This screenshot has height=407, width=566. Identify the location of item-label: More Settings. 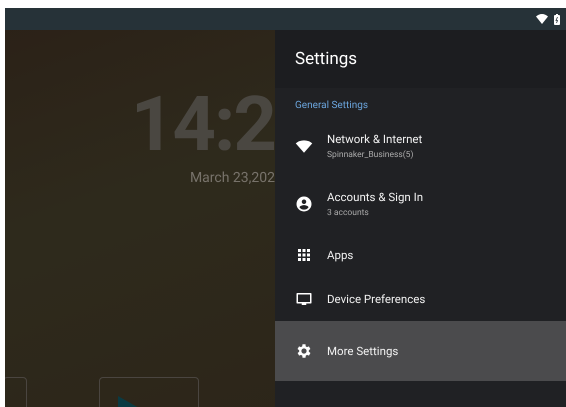
(362, 351).